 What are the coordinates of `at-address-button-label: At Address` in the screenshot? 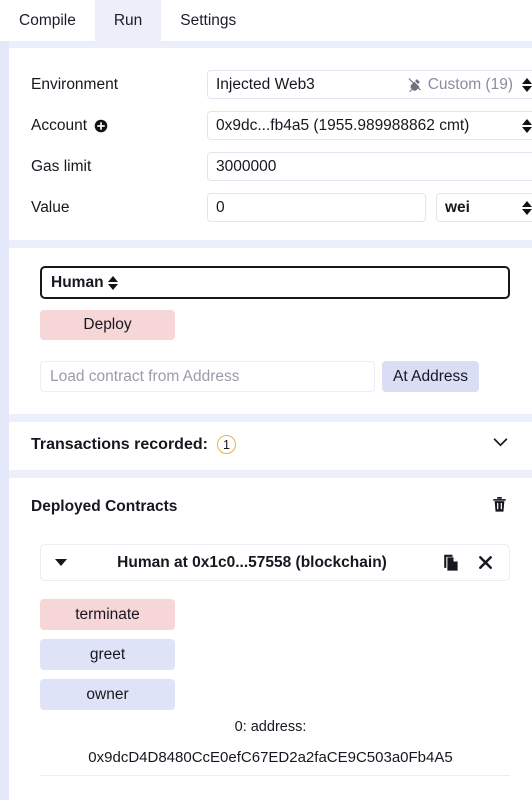 It's located at (430, 376).